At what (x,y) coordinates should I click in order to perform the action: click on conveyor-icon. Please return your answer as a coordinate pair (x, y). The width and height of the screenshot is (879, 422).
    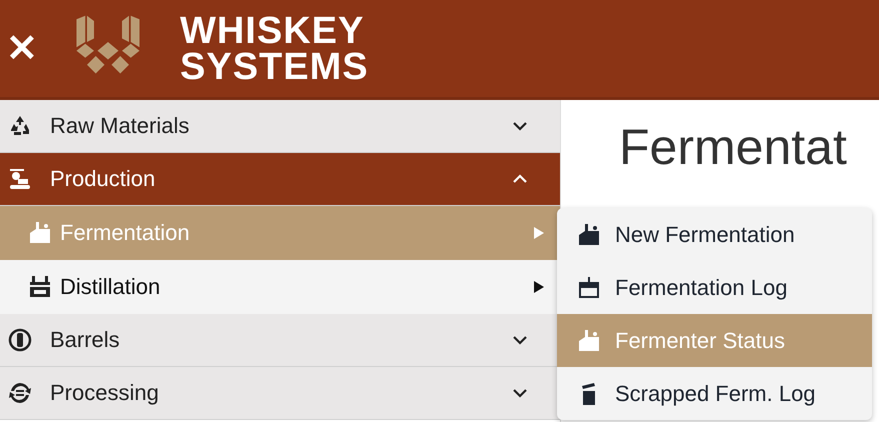
    Looking at the image, I should click on (20, 179).